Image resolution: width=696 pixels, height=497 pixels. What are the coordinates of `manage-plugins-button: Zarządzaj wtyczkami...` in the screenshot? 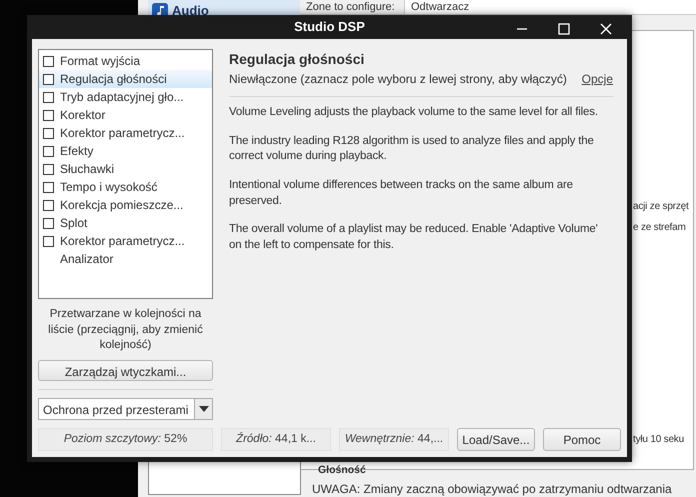 It's located at (125, 370).